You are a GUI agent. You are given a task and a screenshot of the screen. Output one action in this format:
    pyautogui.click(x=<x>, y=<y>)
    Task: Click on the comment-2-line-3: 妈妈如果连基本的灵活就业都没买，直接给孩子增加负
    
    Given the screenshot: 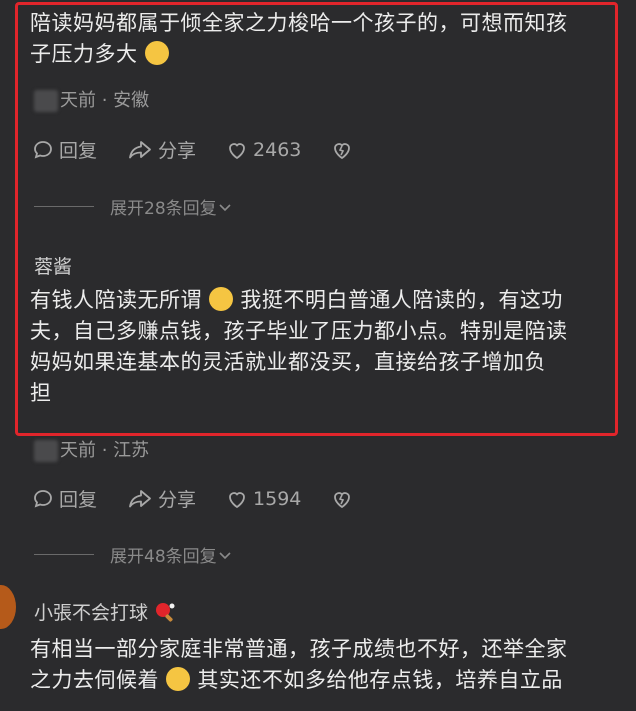 What is the action you would take?
    pyautogui.click(x=288, y=362)
    